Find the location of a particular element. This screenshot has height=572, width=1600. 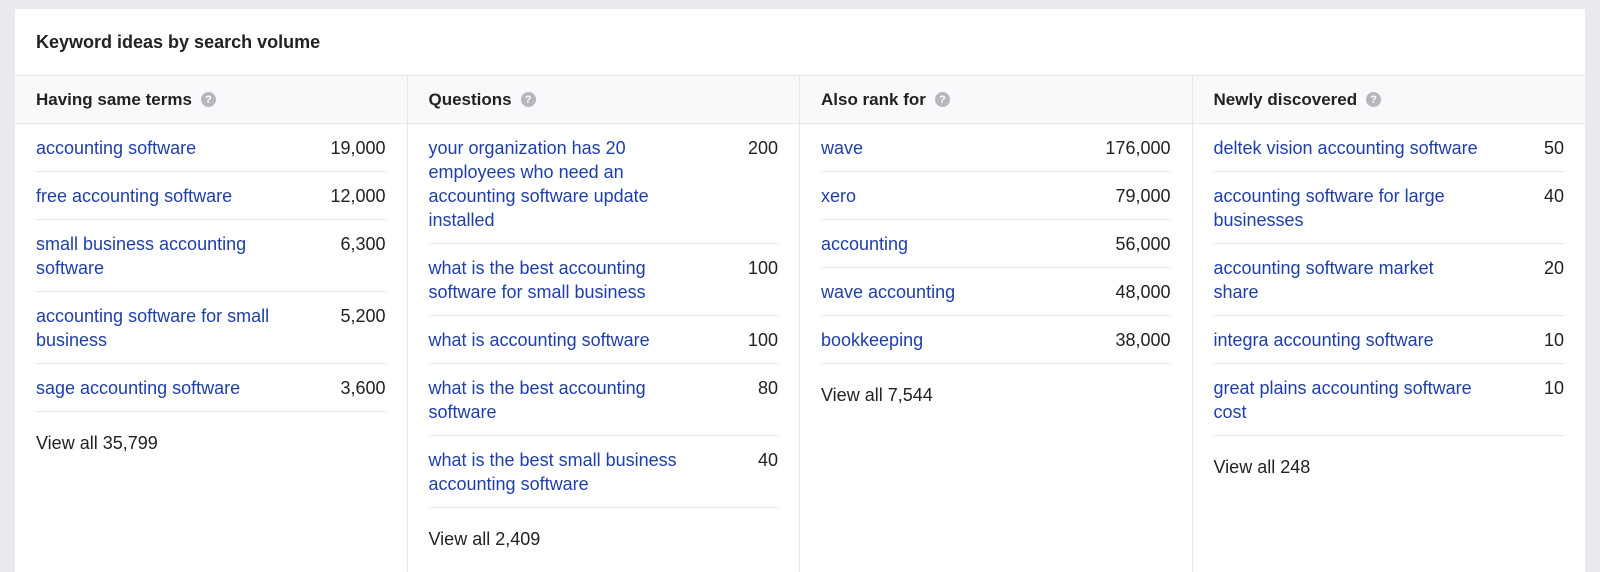

column-header: Newly discovered ? is located at coordinates (1388, 100).